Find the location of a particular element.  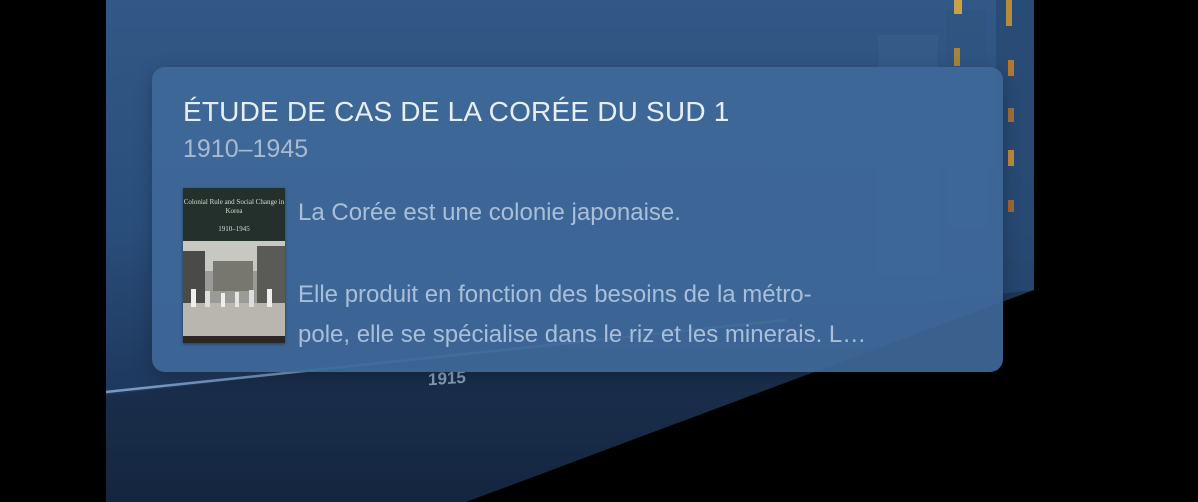

book-cover-years: 1910–1945 is located at coordinates (234, 229).